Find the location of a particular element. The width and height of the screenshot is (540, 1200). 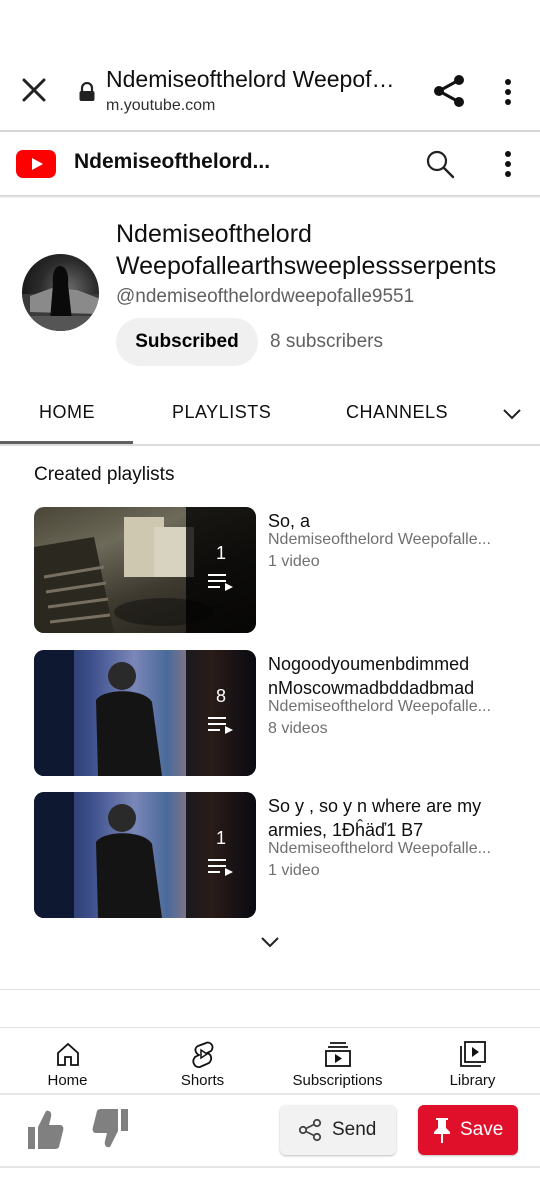

playlist-thumbnail: 8 is located at coordinates (145, 713).